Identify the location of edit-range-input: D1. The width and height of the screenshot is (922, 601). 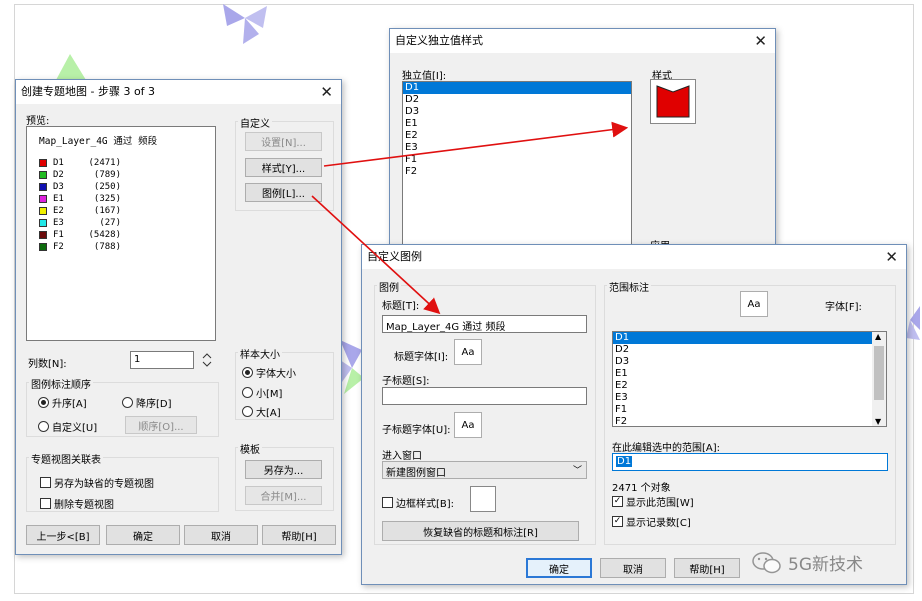
(750, 462).